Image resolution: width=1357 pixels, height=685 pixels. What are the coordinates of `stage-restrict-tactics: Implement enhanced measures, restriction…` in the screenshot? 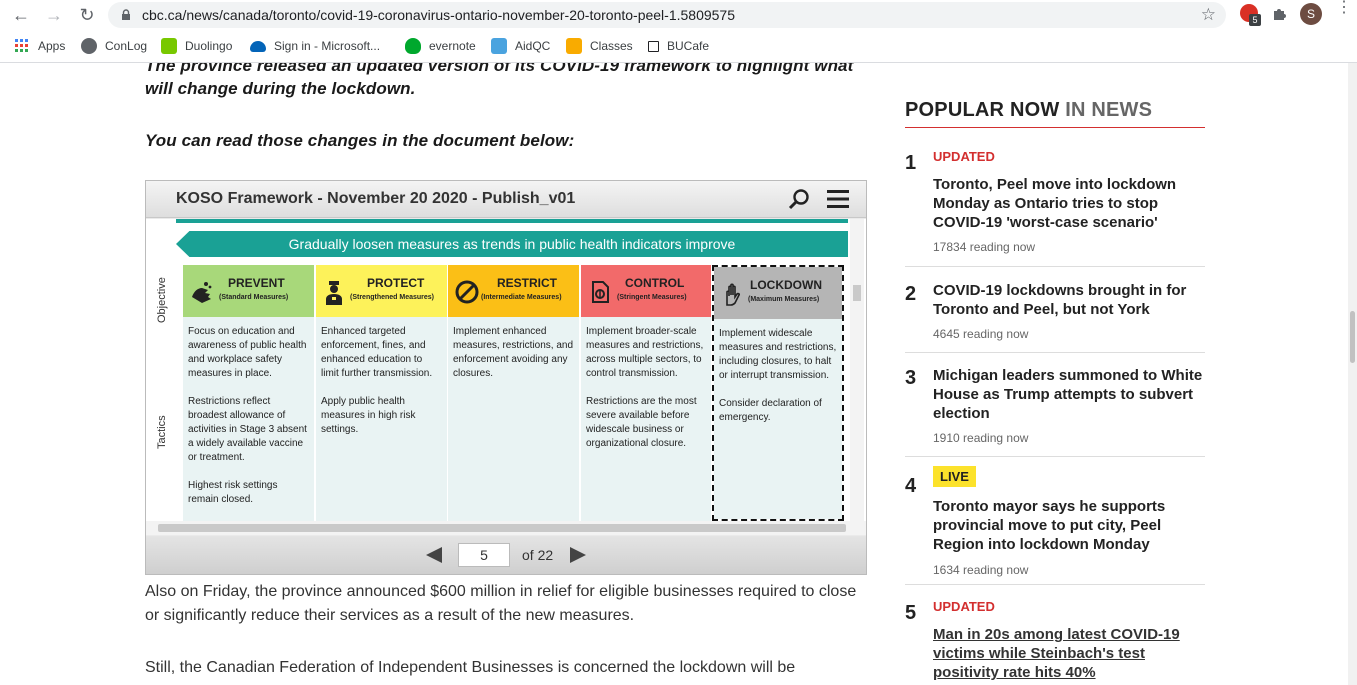 It's located at (513, 419).